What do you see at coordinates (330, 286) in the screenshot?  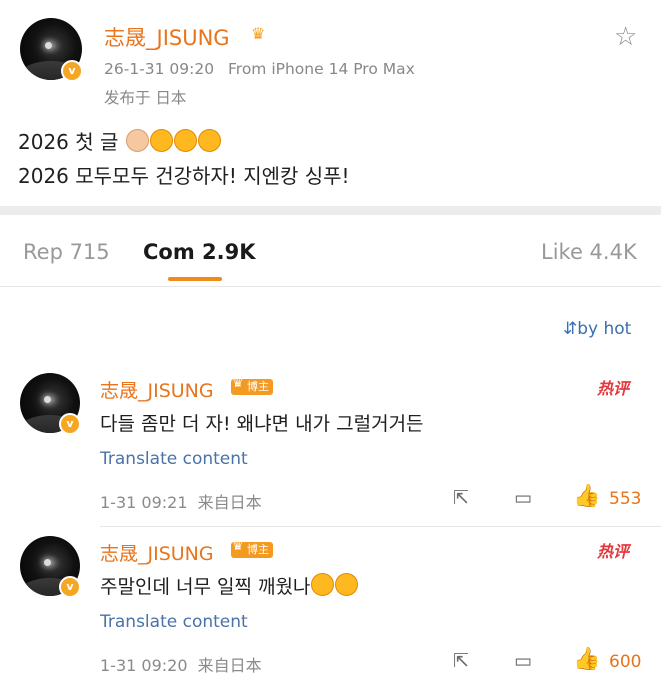 I see `tabs-divider` at bounding box center [330, 286].